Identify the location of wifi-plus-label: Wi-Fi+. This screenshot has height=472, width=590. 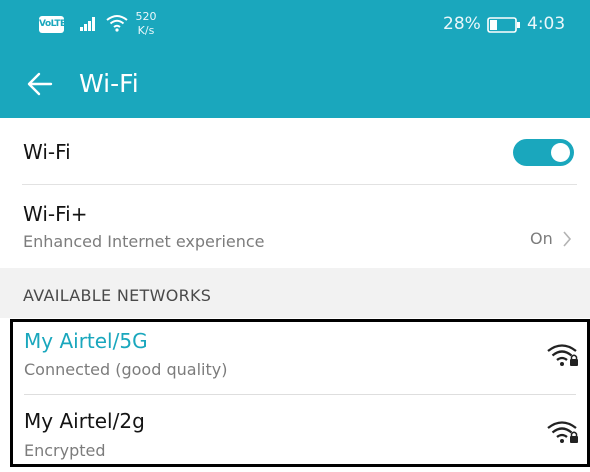
(55, 214).